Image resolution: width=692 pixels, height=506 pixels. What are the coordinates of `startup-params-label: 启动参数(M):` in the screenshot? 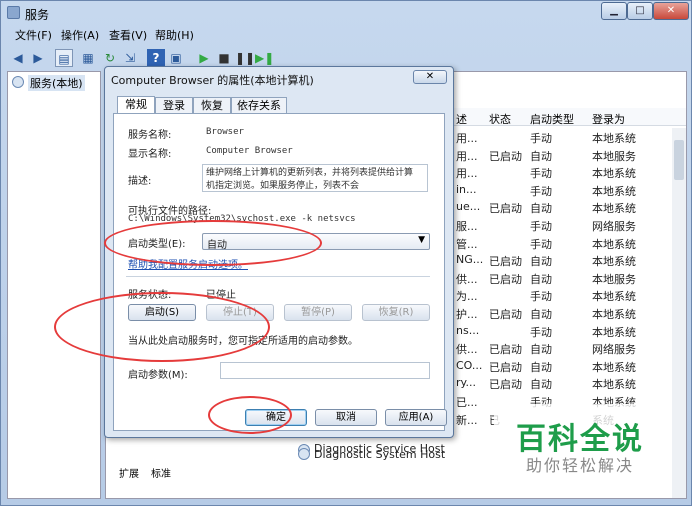 It's located at (158, 375).